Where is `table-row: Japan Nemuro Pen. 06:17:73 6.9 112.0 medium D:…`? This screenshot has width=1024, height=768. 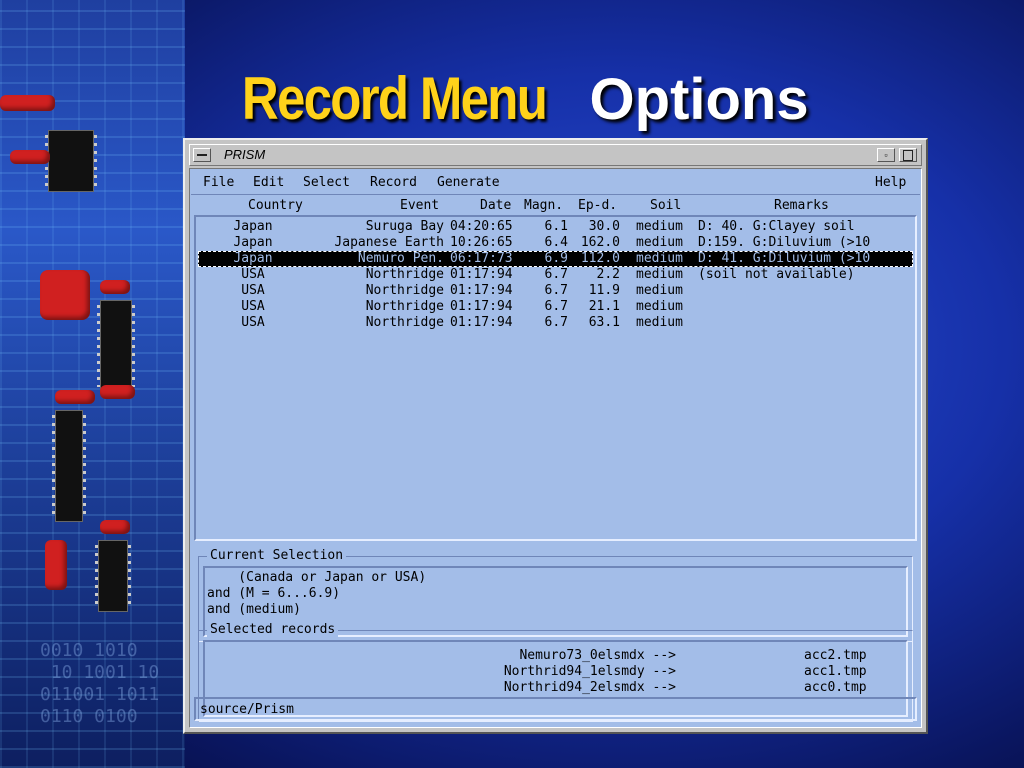 table-row: Japan Nemuro Pen. 06:17:73 6.9 112.0 medium D:… is located at coordinates (555, 259).